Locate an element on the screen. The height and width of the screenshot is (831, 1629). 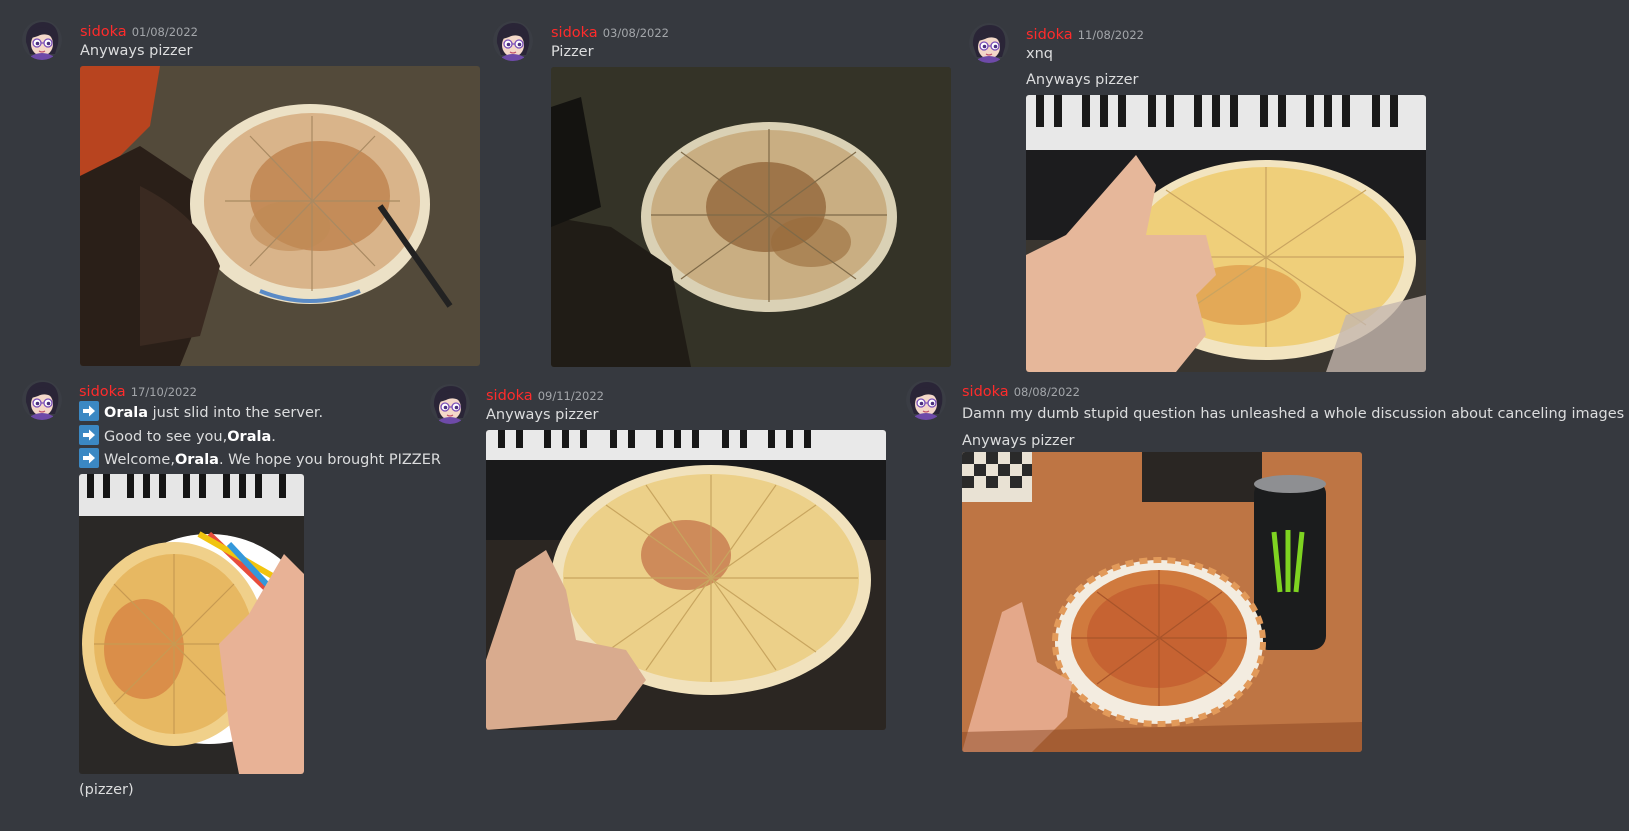
system-join-line: Orala just slid into the server. is located at coordinates (260, 413).